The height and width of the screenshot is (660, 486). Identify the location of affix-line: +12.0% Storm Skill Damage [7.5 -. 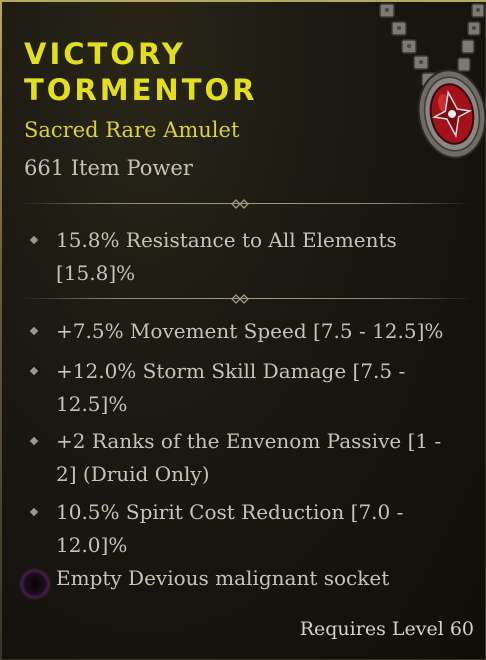
(231, 371).